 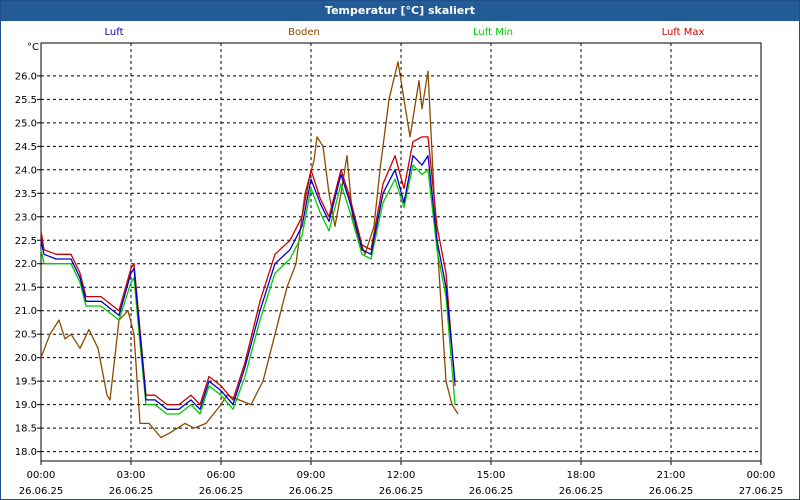 I want to click on y-tick-label: 23.5, so click(x=26, y=194).